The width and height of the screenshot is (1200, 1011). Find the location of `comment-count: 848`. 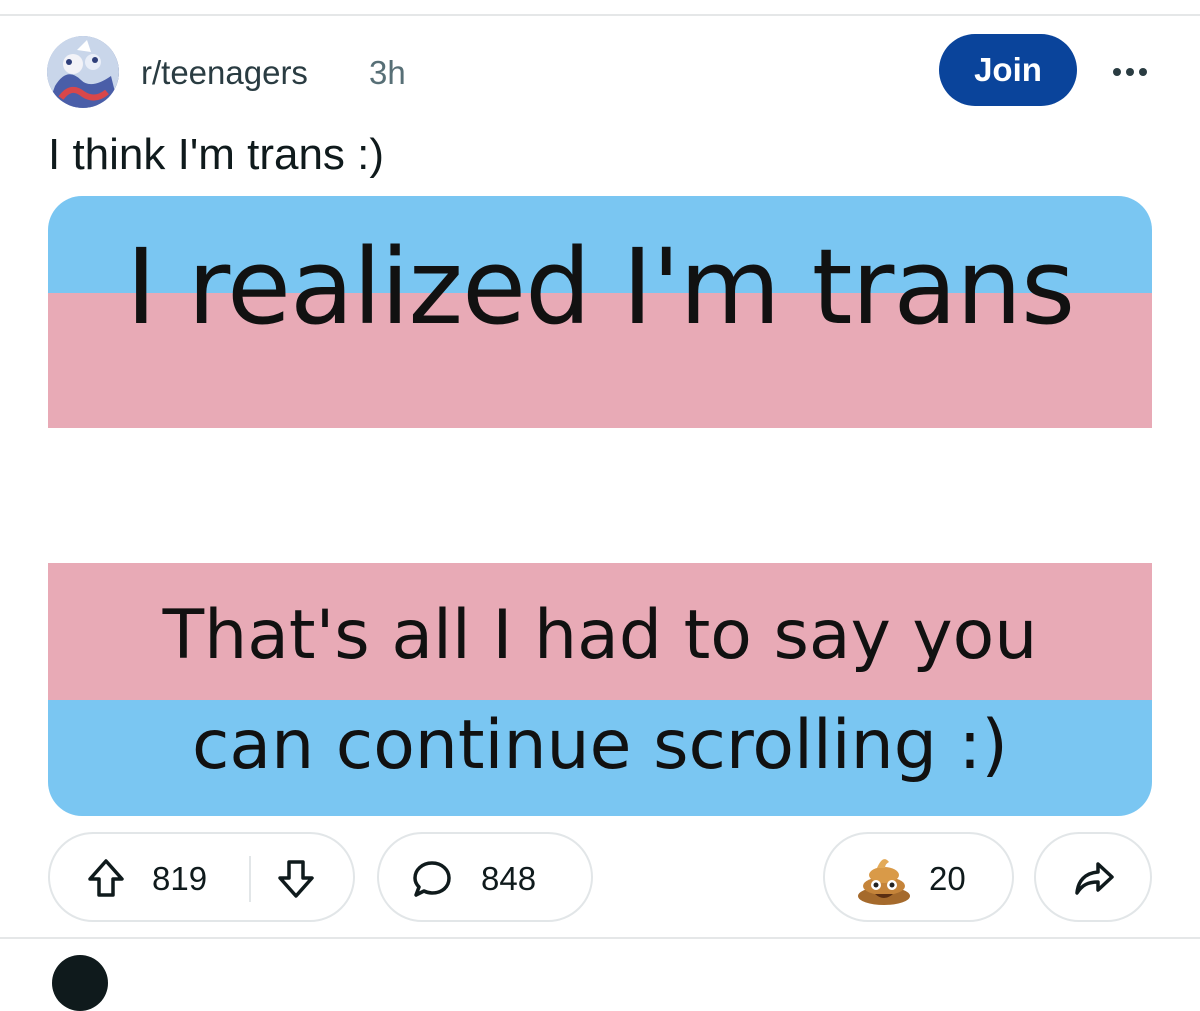

comment-count: 848 is located at coordinates (509, 878).